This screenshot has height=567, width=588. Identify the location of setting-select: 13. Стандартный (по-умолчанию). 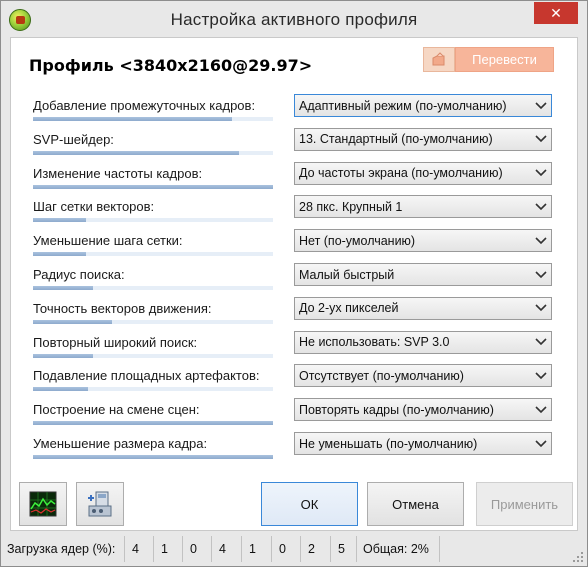
(423, 139).